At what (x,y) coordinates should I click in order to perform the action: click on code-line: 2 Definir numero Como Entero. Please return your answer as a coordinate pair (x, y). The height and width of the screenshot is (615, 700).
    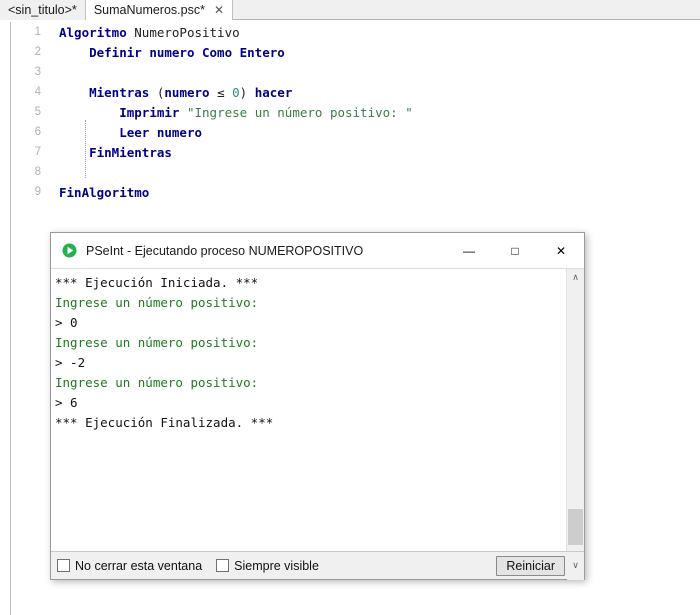
    Looking at the image, I should click on (355, 52).